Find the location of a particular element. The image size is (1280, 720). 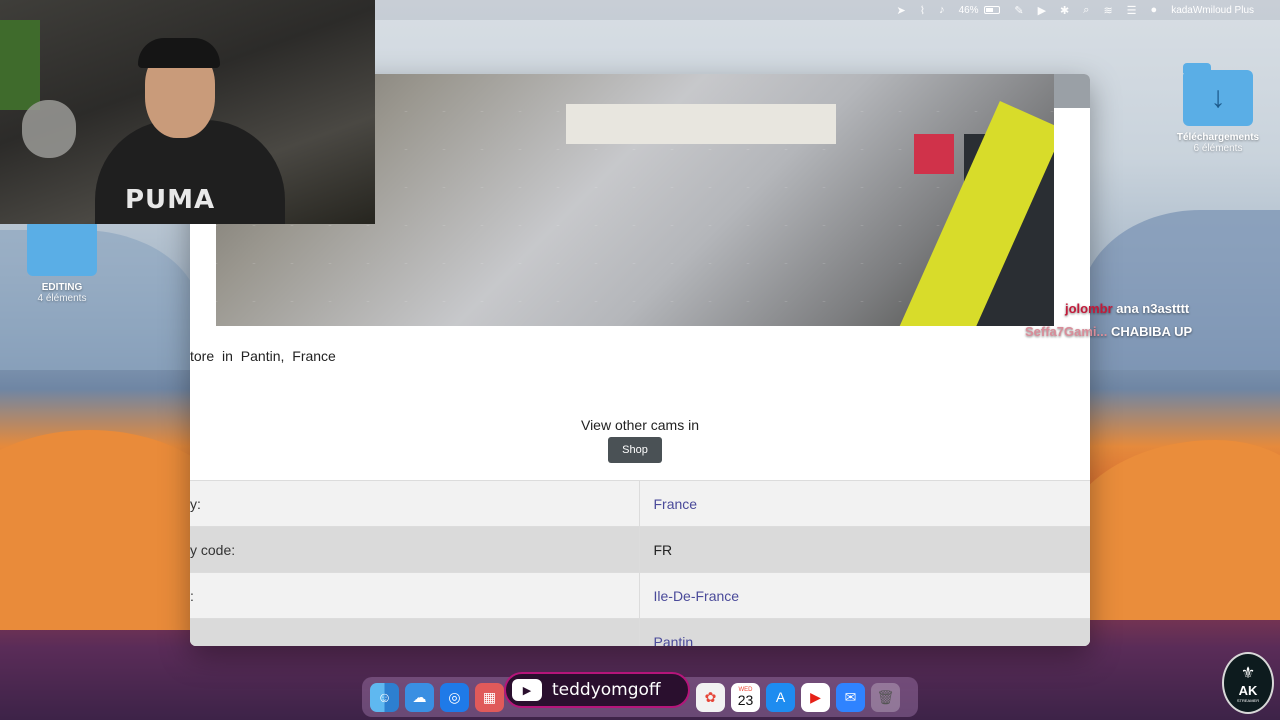

chat-username: jolombr is located at coordinates (1089, 308).